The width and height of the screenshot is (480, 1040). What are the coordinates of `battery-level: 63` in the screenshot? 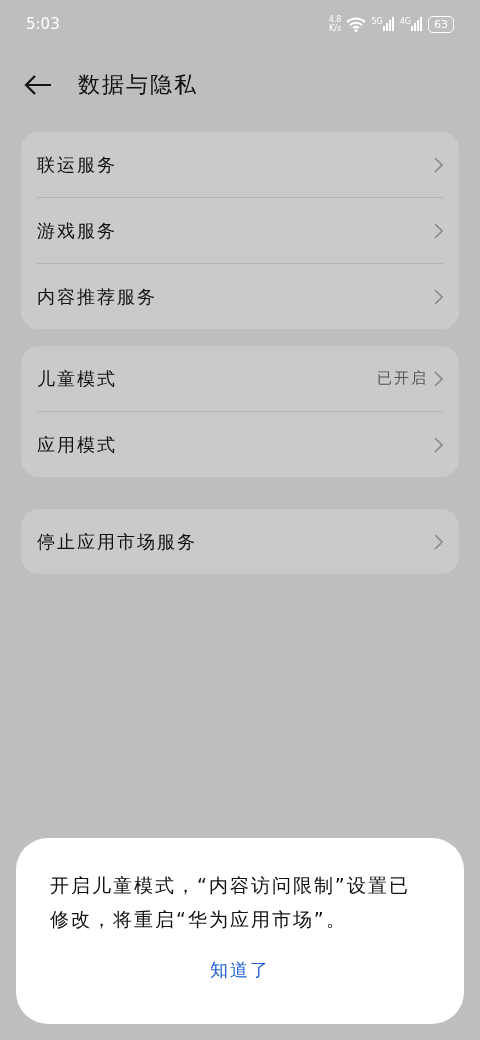 It's located at (441, 24).